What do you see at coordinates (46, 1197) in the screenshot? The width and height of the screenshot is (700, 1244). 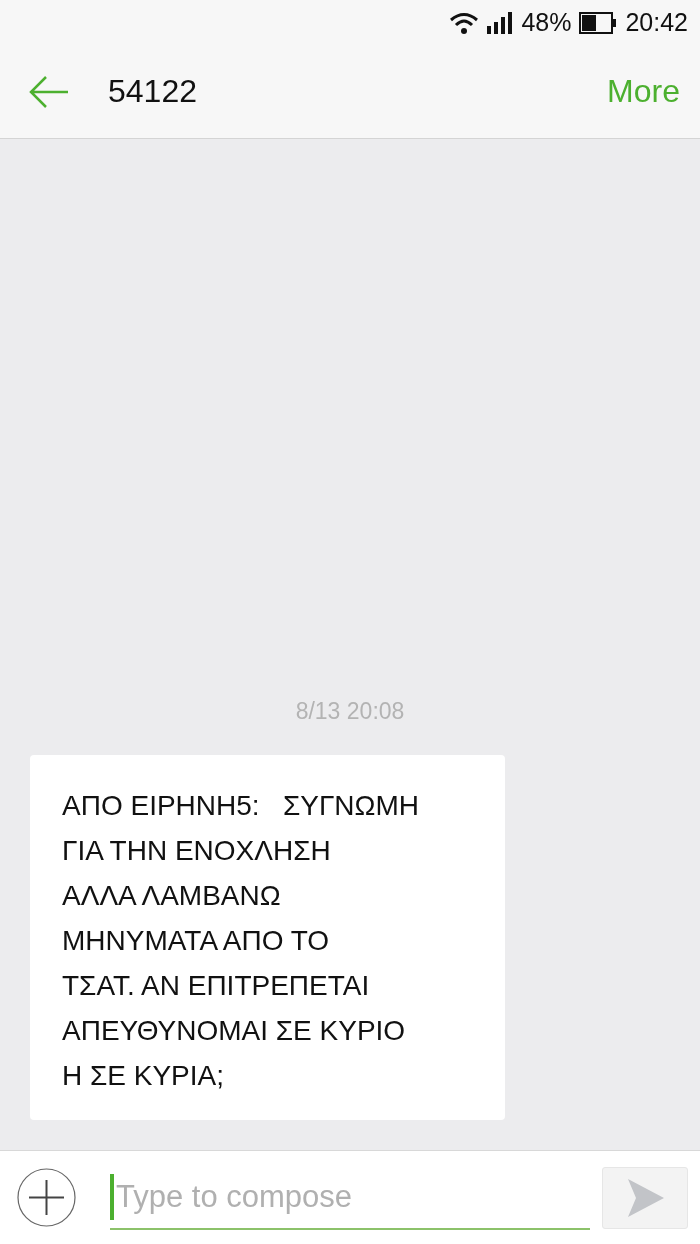 I see `add-icon` at bounding box center [46, 1197].